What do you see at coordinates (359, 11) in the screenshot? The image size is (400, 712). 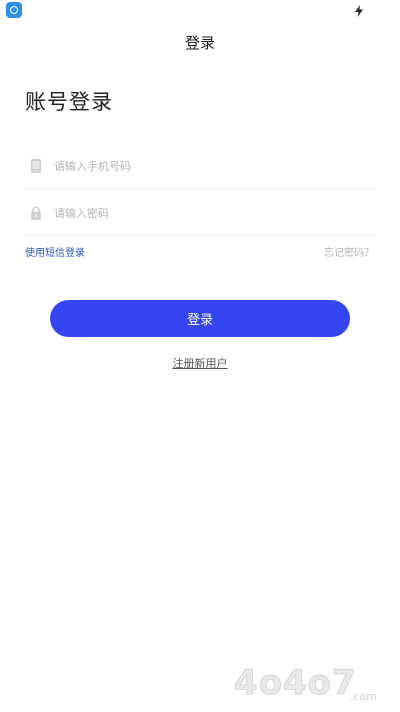 I see `lightning-icon` at bounding box center [359, 11].